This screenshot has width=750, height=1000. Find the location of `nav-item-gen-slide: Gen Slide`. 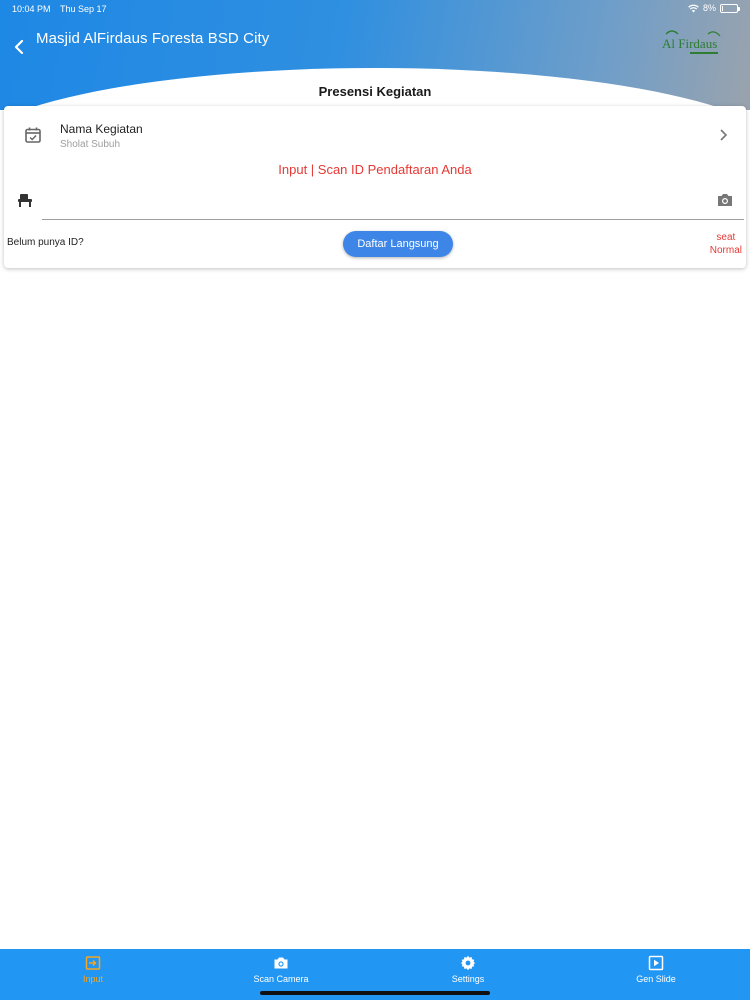

nav-item-gen-slide: Gen Slide is located at coordinates (656, 969).